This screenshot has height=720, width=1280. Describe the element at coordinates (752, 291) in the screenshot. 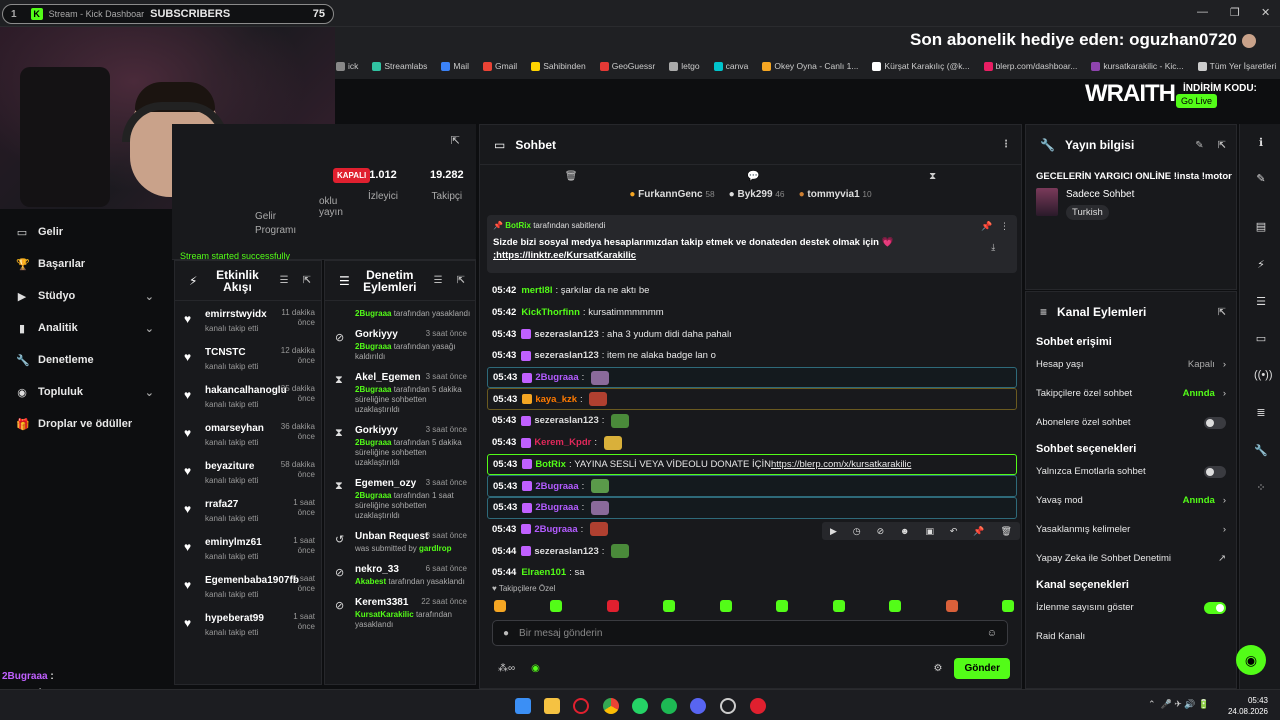

I see `chat-message: 05:42 mertl8l: şarkılar da ne aktı be` at that location.